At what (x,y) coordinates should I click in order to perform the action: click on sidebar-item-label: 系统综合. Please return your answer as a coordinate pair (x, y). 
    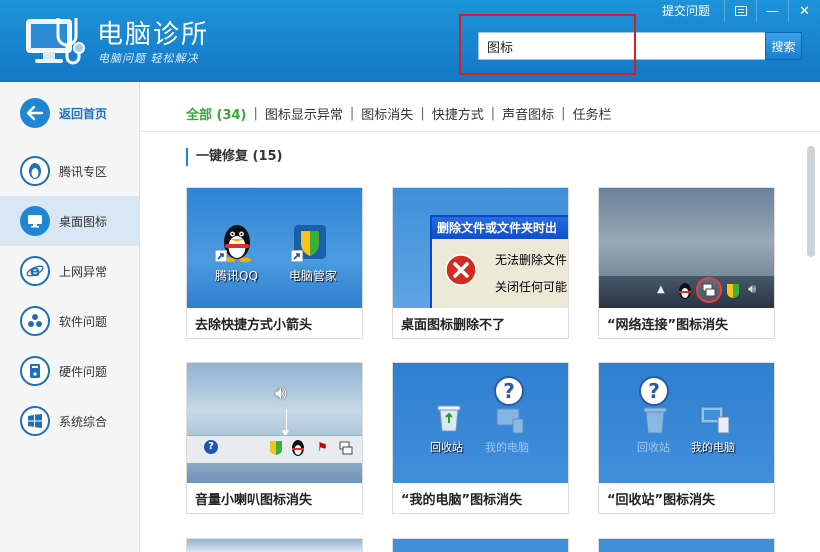
    Looking at the image, I should click on (83, 421).